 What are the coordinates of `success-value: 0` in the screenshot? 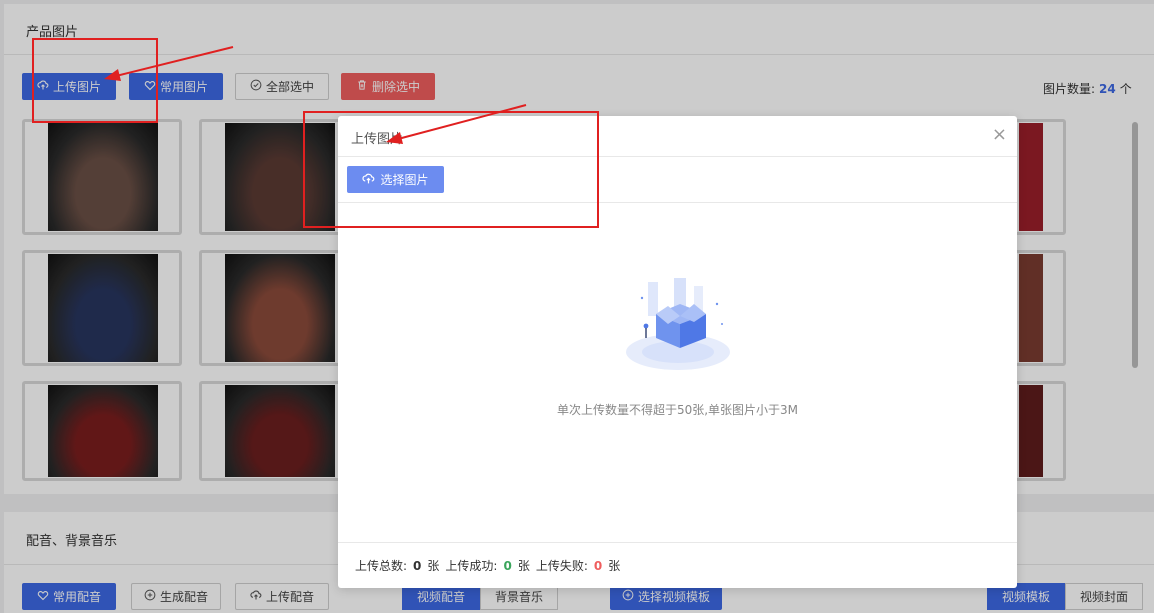 It's located at (507, 565).